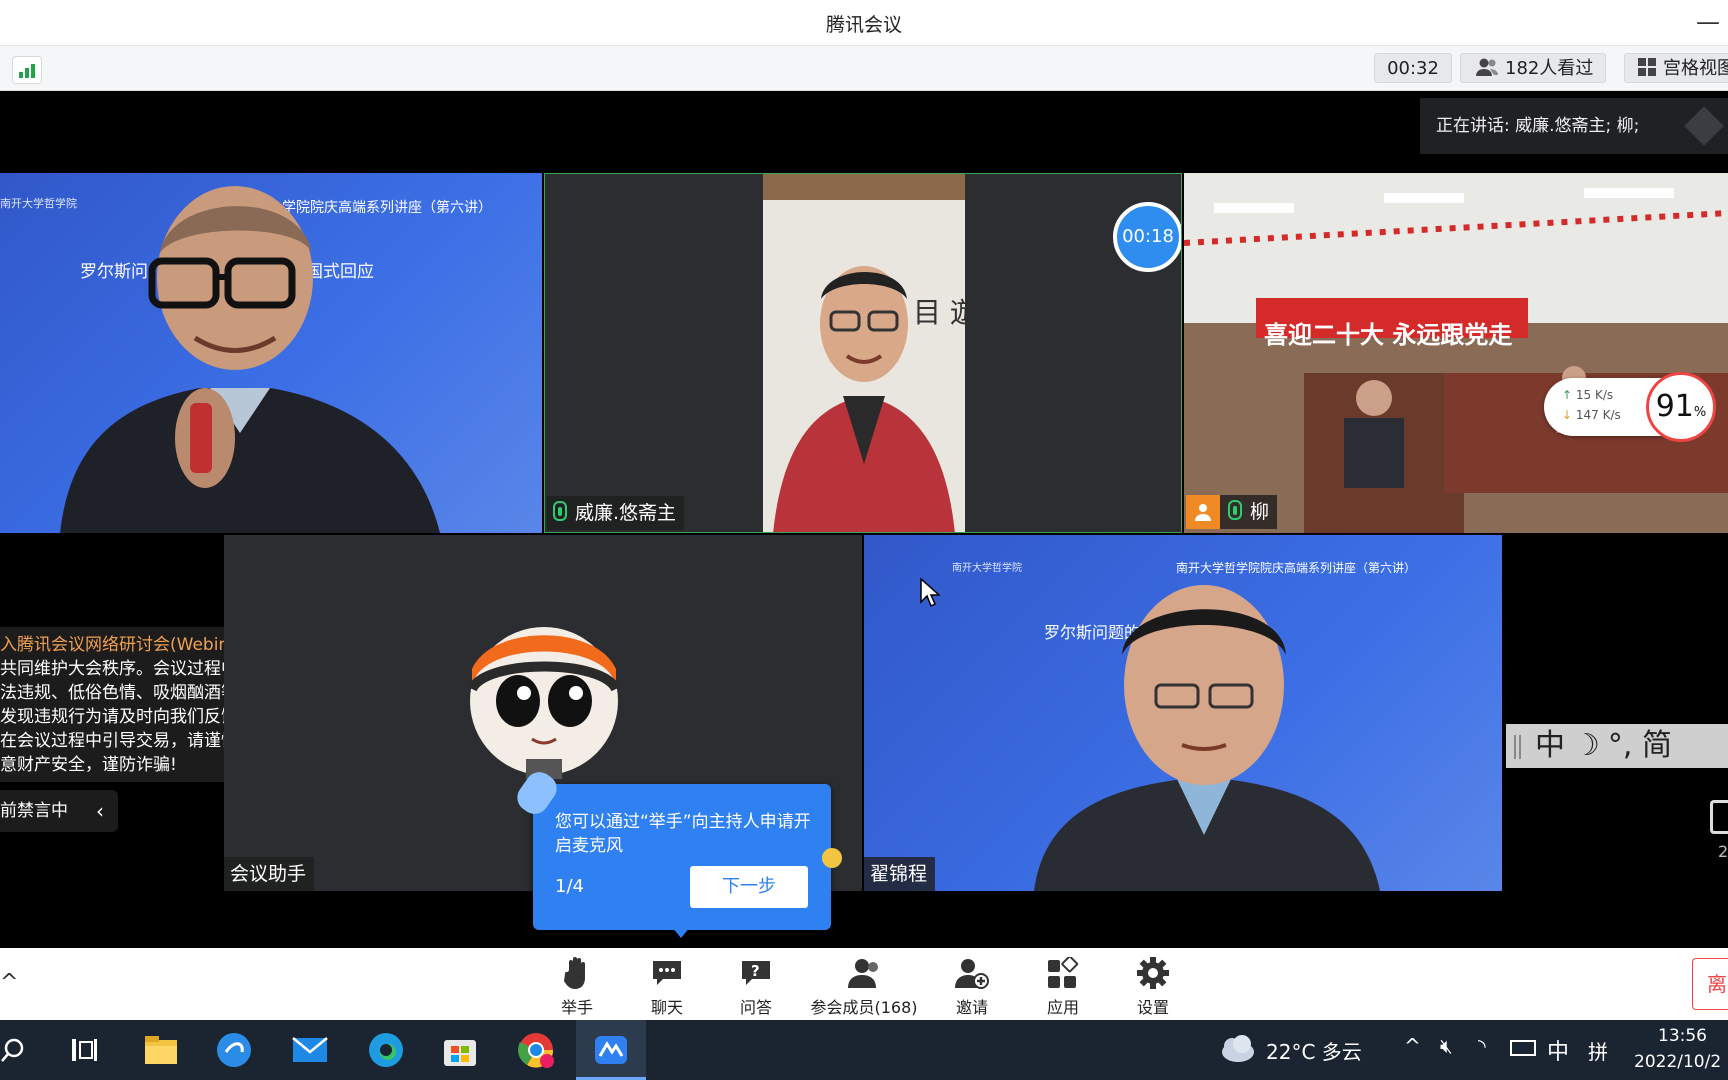  I want to click on wifi-icon: ◝, so click(1482, 1046).